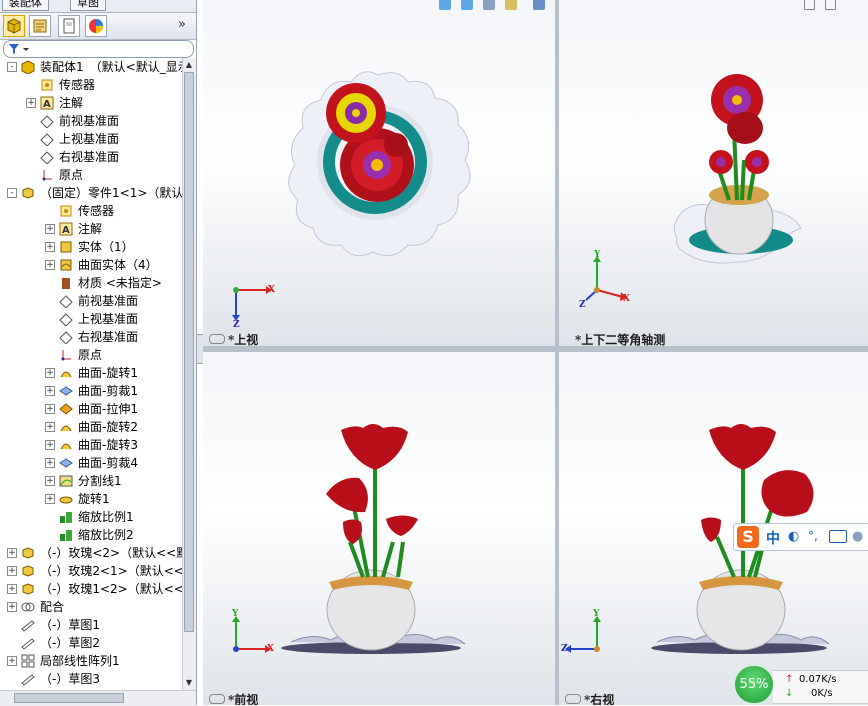 The height and width of the screenshot is (706, 868). Describe the element at coordinates (98, 49) in the screenshot. I see `tree-filter-input` at that location.